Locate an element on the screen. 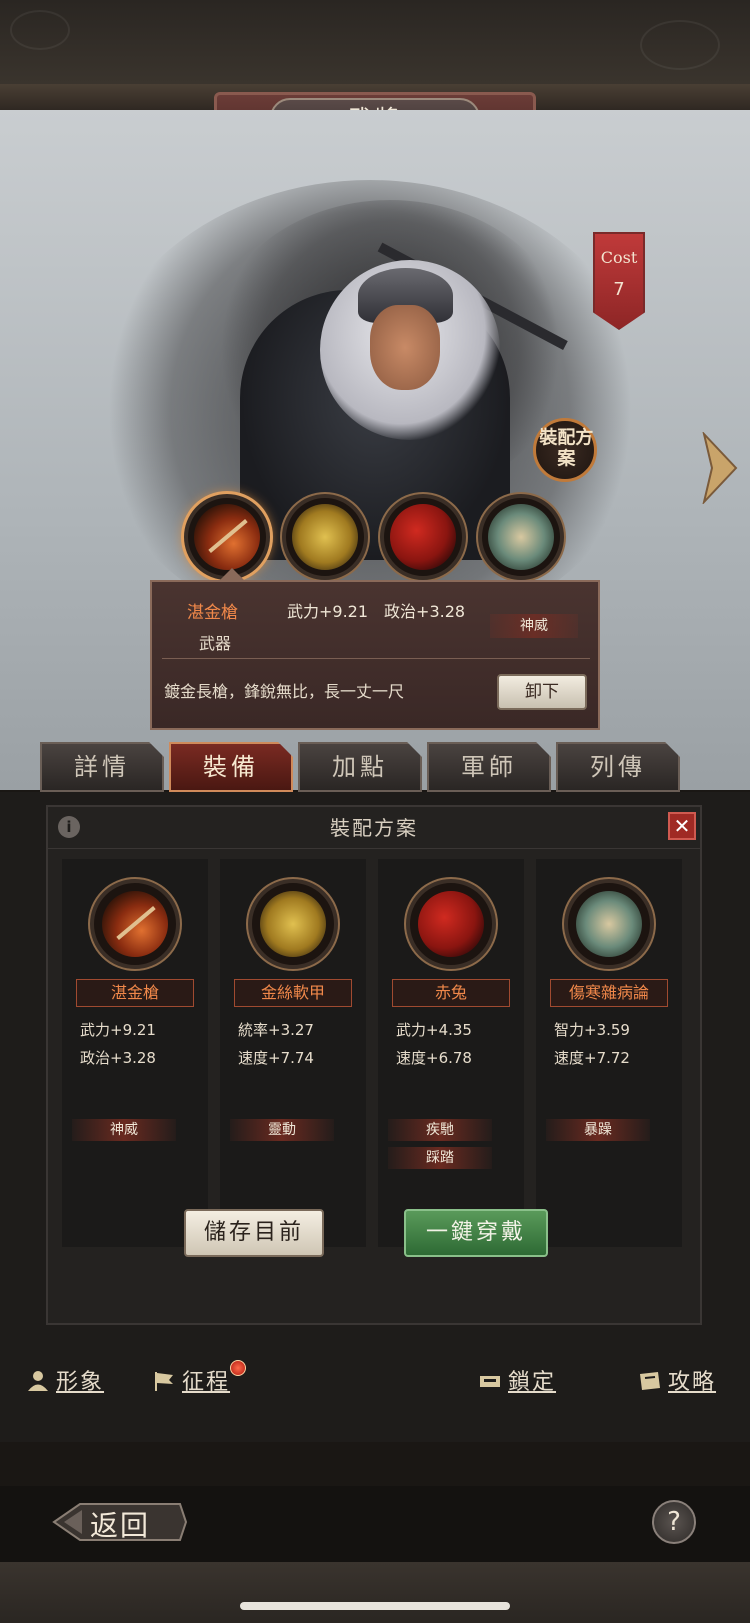 The height and width of the screenshot is (1623, 750). appearance-link: 形象 is located at coordinates (65, 1380).